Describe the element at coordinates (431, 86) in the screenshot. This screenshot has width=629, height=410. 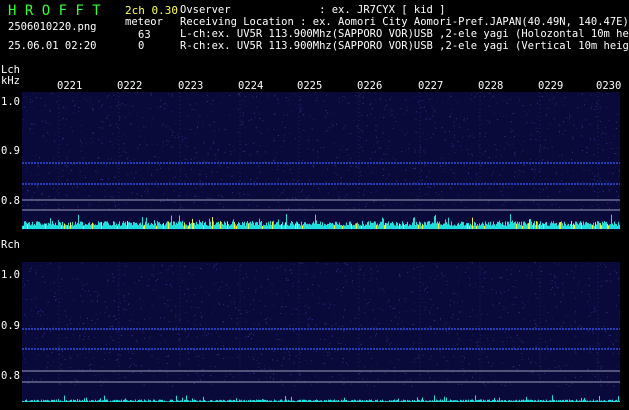
I see `time-tick-0227: 0227` at that location.